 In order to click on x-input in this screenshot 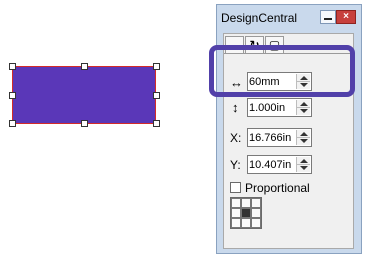, I will do `click(272, 137)`.